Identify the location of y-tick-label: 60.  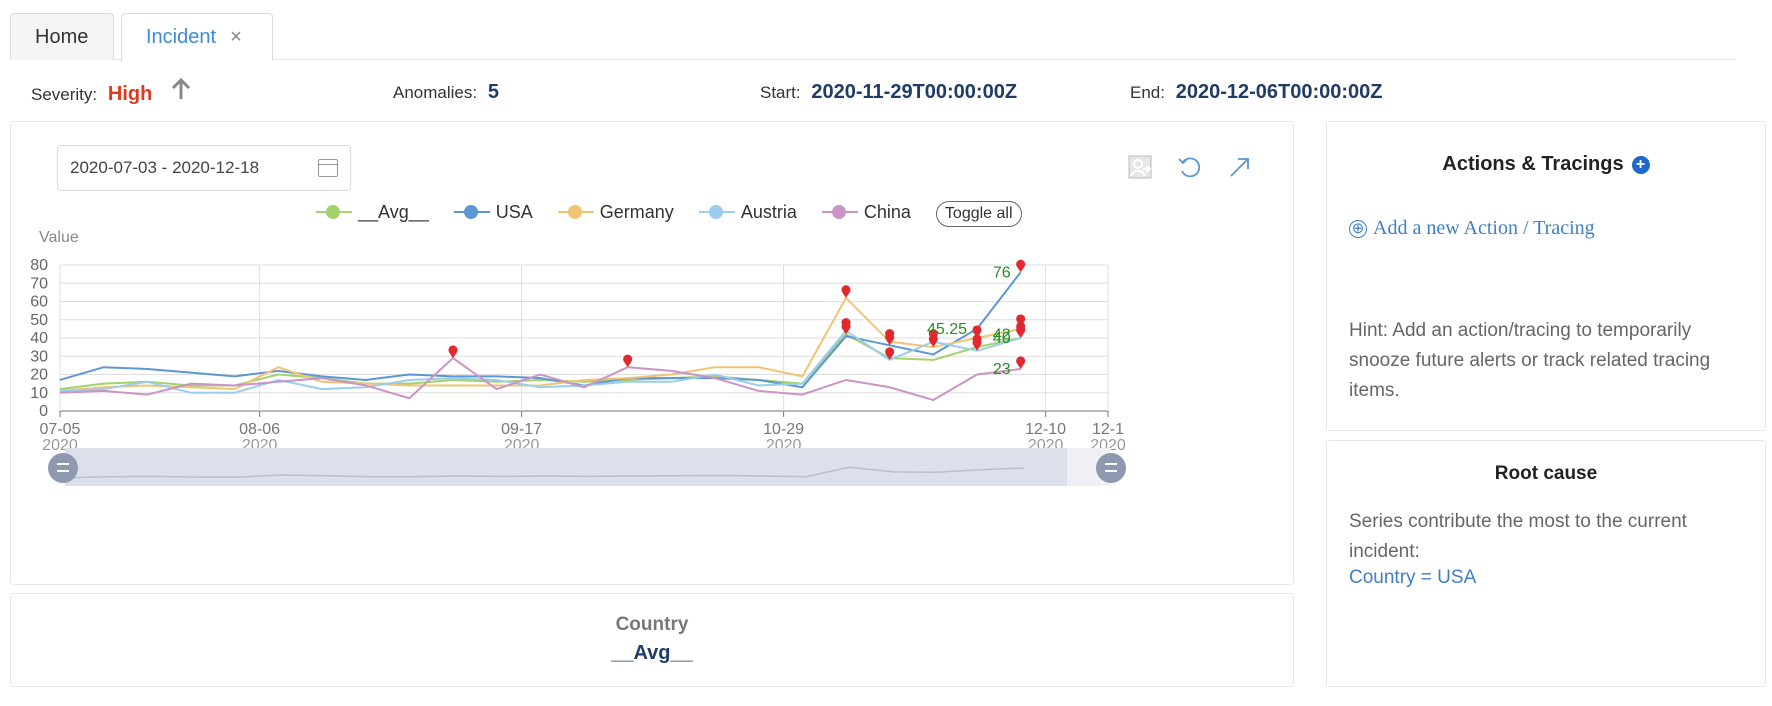
(39, 302).